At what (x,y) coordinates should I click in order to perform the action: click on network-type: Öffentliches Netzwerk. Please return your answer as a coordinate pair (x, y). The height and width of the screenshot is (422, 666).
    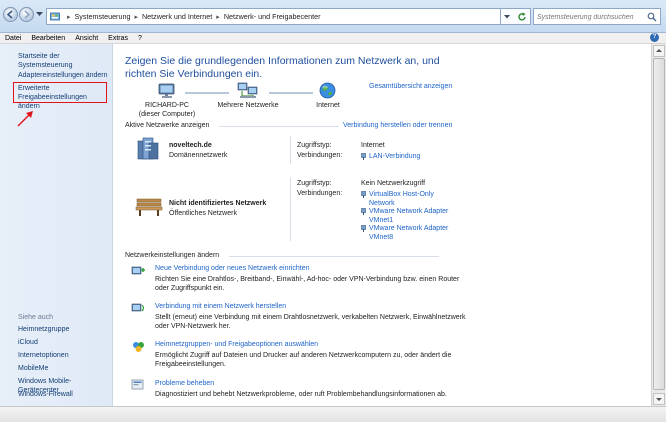
    Looking at the image, I should click on (203, 213).